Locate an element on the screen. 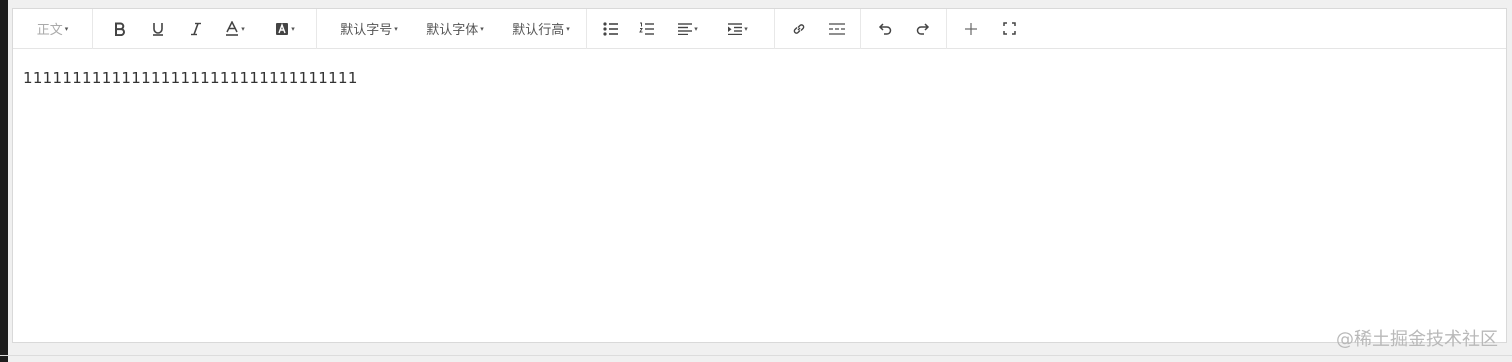  fullscreen-icon is located at coordinates (1009, 28).